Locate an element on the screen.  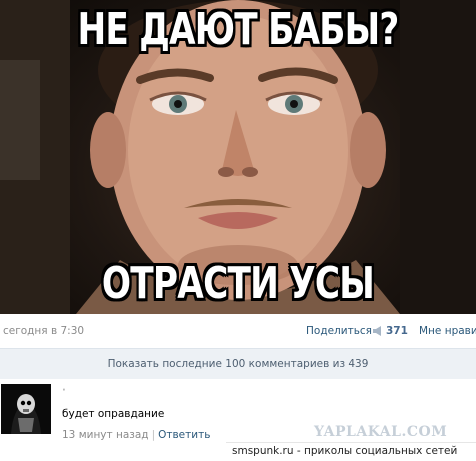
skull-avatar-icon is located at coordinates (26, 409).